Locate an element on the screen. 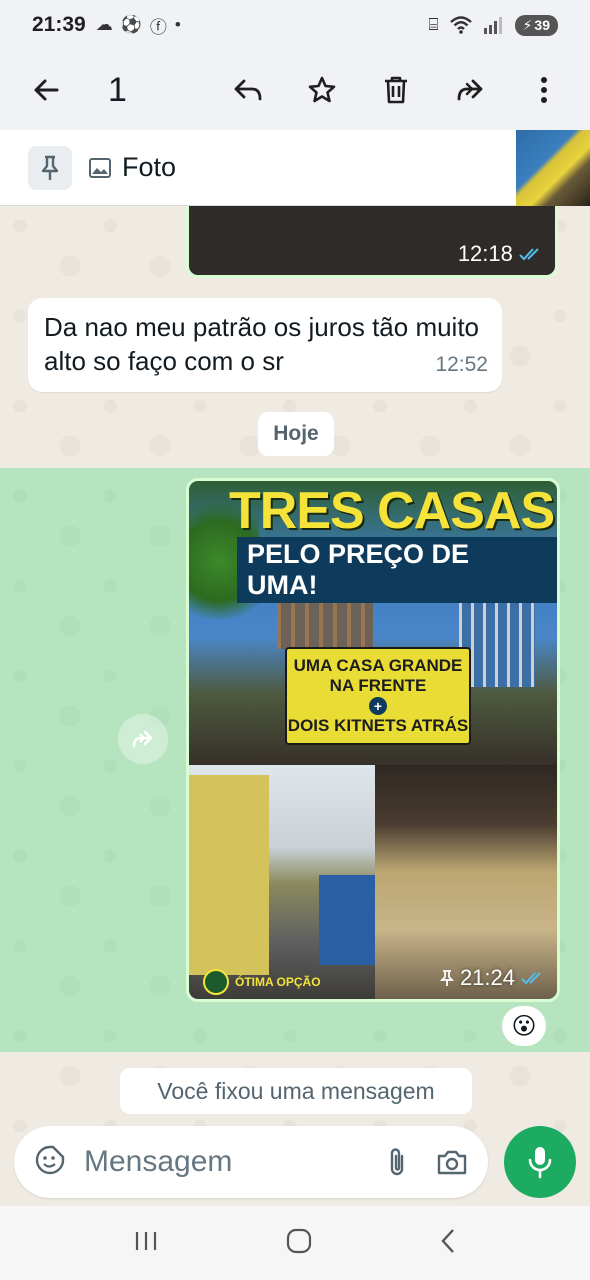 The width and height of the screenshot is (590, 1280). signal-icon is located at coordinates (492, 25).